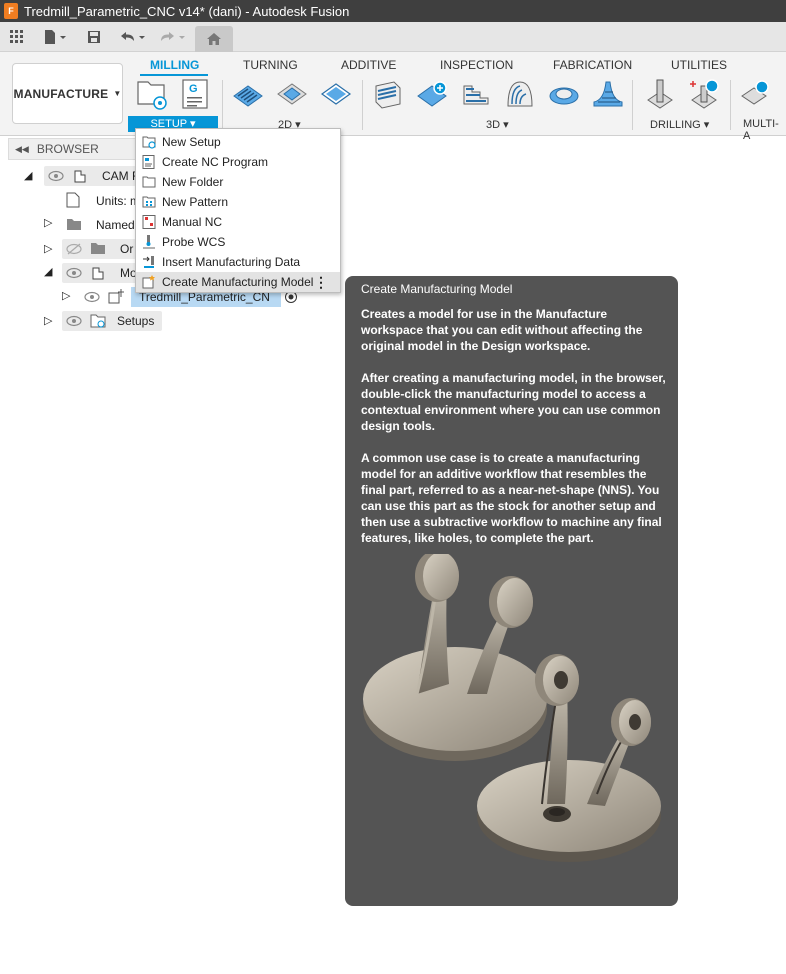 The height and width of the screenshot is (974, 786). What do you see at coordinates (238, 202) in the screenshot?
I see `menu-item-new-pattern: New Pattern` at bounding box center [238, 202].